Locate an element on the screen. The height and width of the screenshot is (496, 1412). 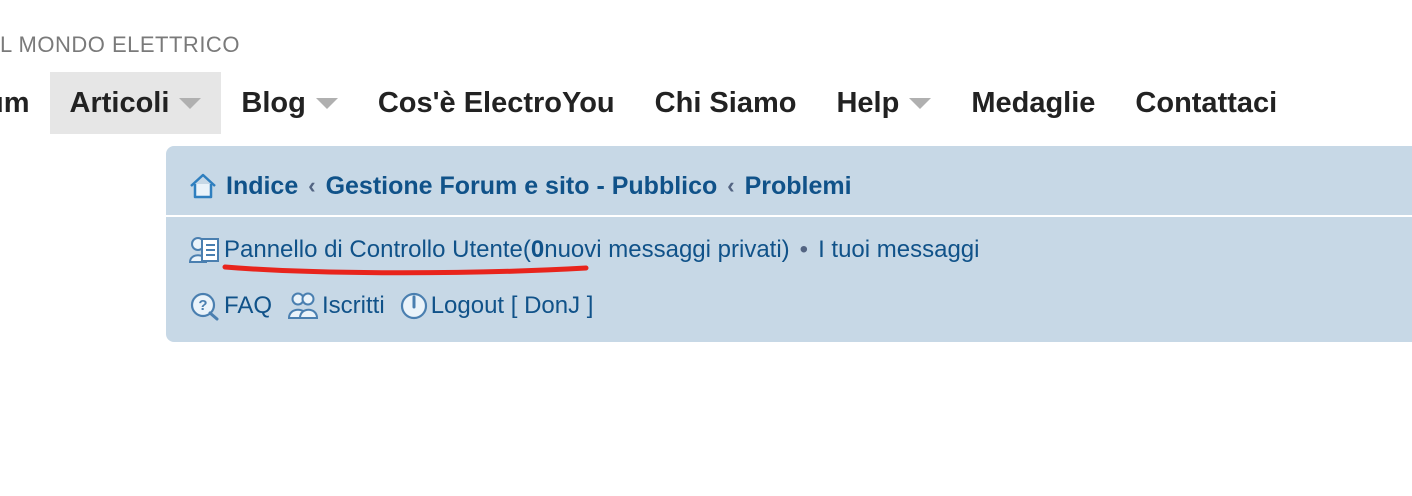
logo-orange-glyphs is located at coordinates (195, 7).